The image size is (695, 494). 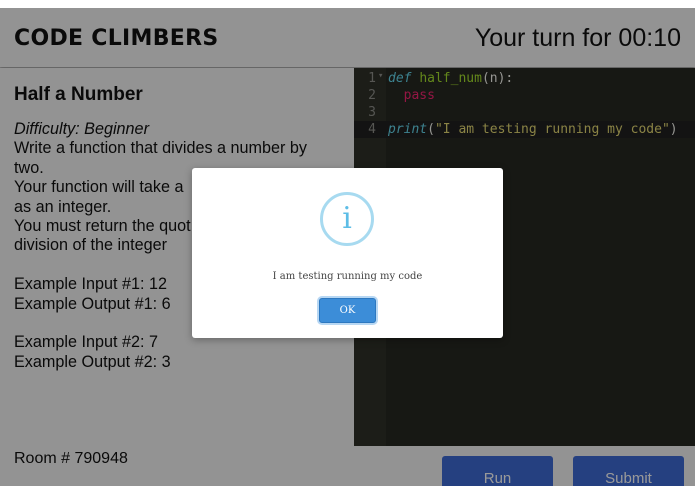 What do you see at coordinates (347, 276) in the screenshot?
I see `alert-message: I am testing running my code` at bounding box center [347, 276].